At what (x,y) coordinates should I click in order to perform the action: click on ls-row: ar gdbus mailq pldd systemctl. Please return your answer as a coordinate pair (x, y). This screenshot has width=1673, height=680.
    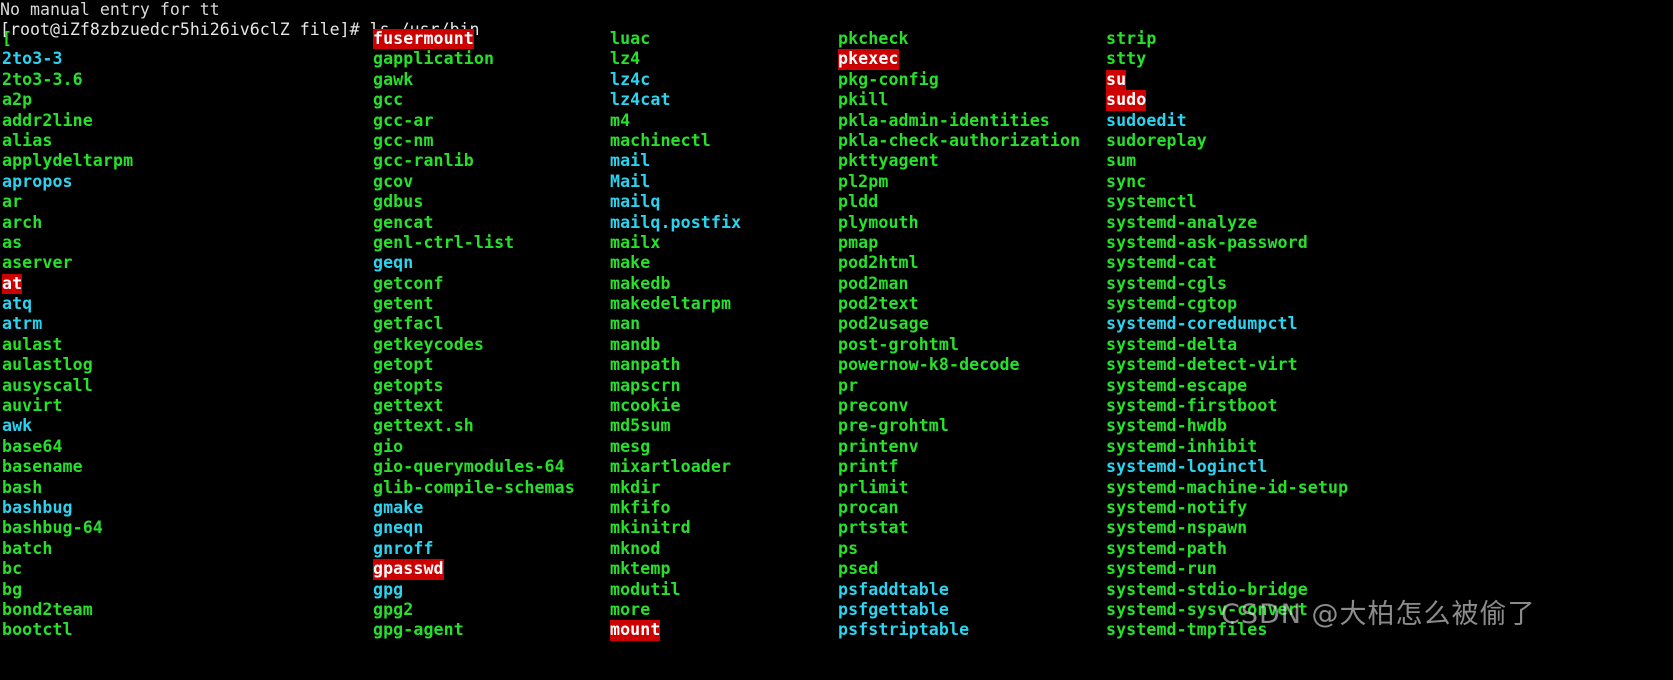
    Looking at the image, I should click on (836, 202).